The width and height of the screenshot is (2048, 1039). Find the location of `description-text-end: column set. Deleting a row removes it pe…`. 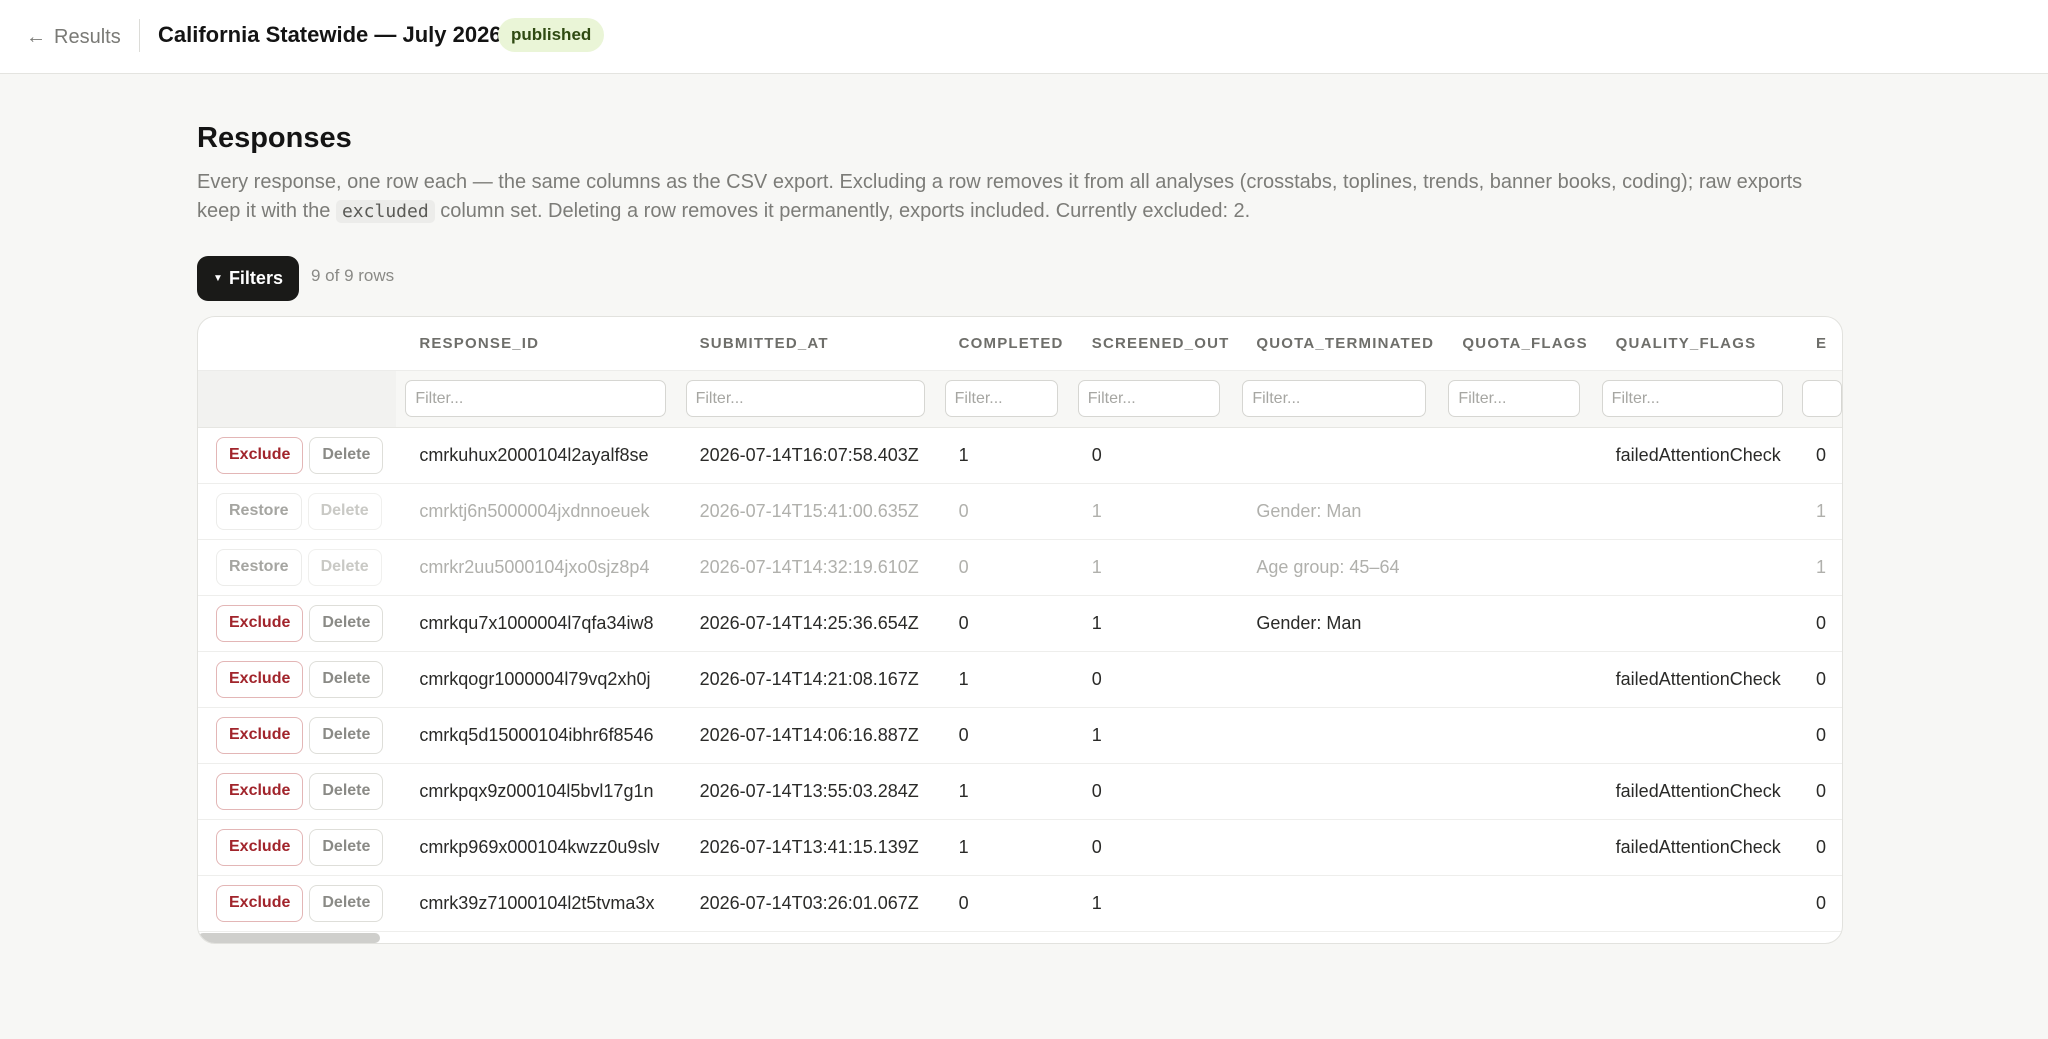

description-text-end: column set. Deleting a row removes it pe… is located at coordinates (842, 211).